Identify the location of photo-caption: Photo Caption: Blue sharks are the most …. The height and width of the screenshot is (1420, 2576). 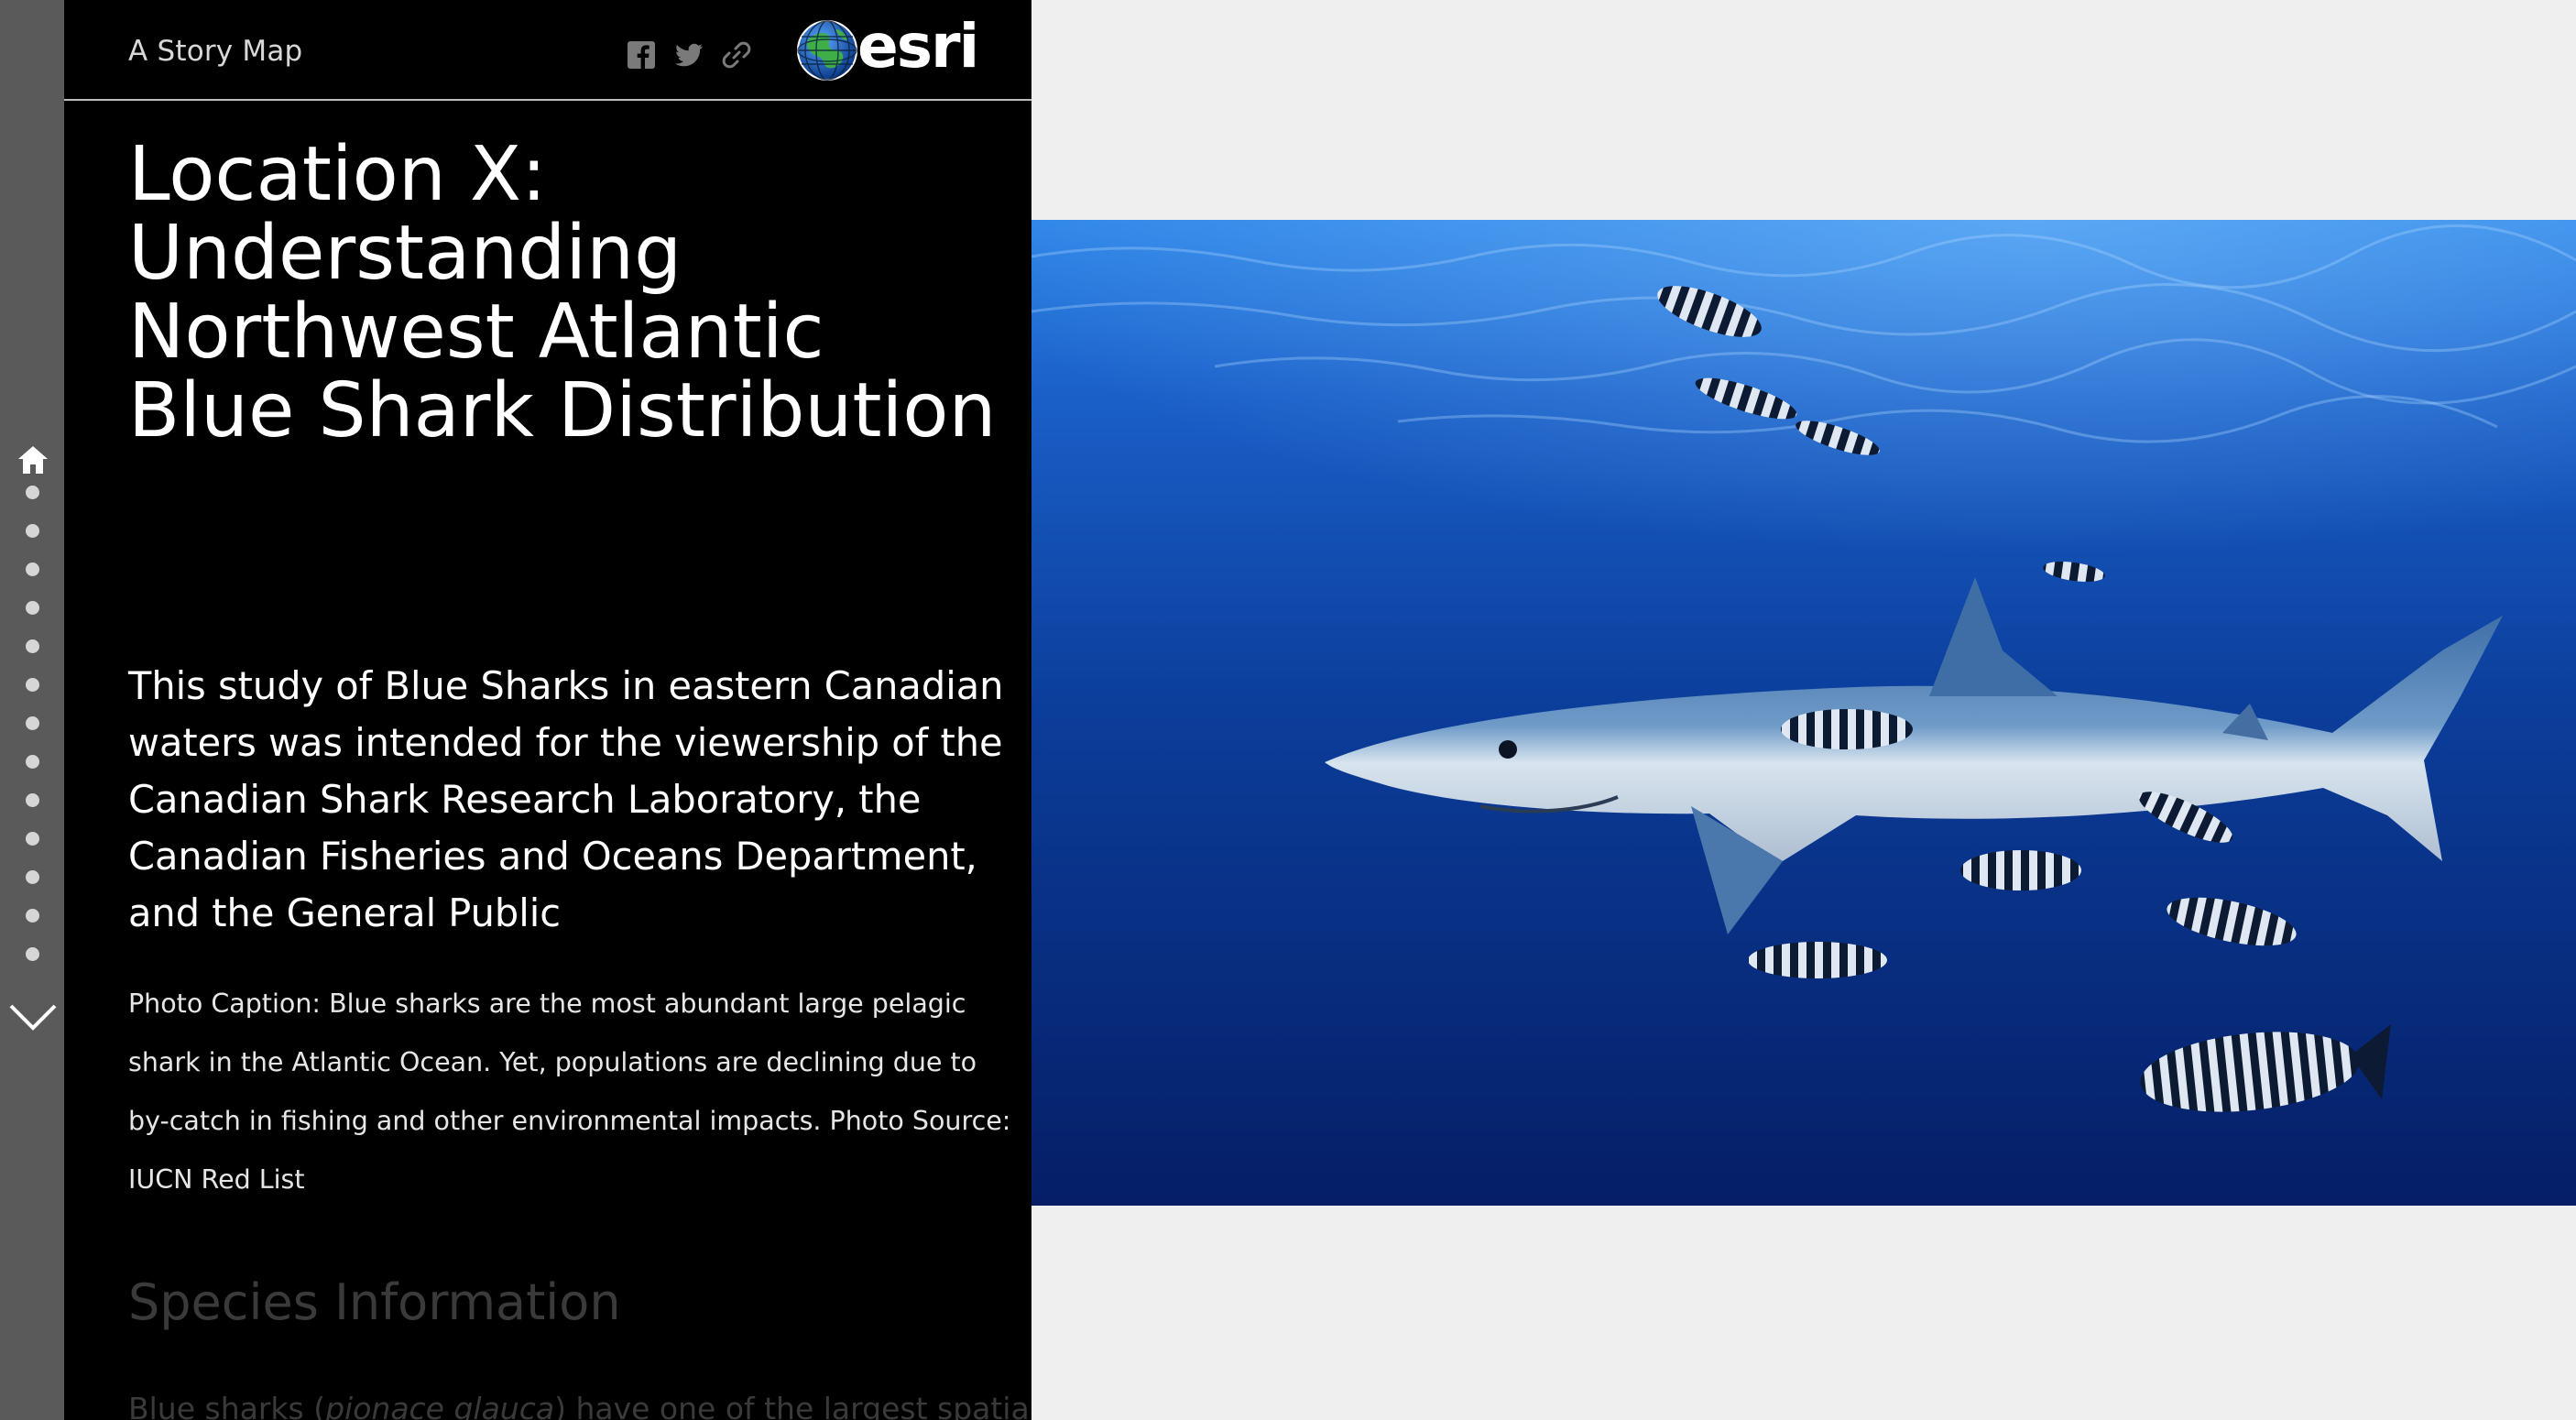
(569, 1092).